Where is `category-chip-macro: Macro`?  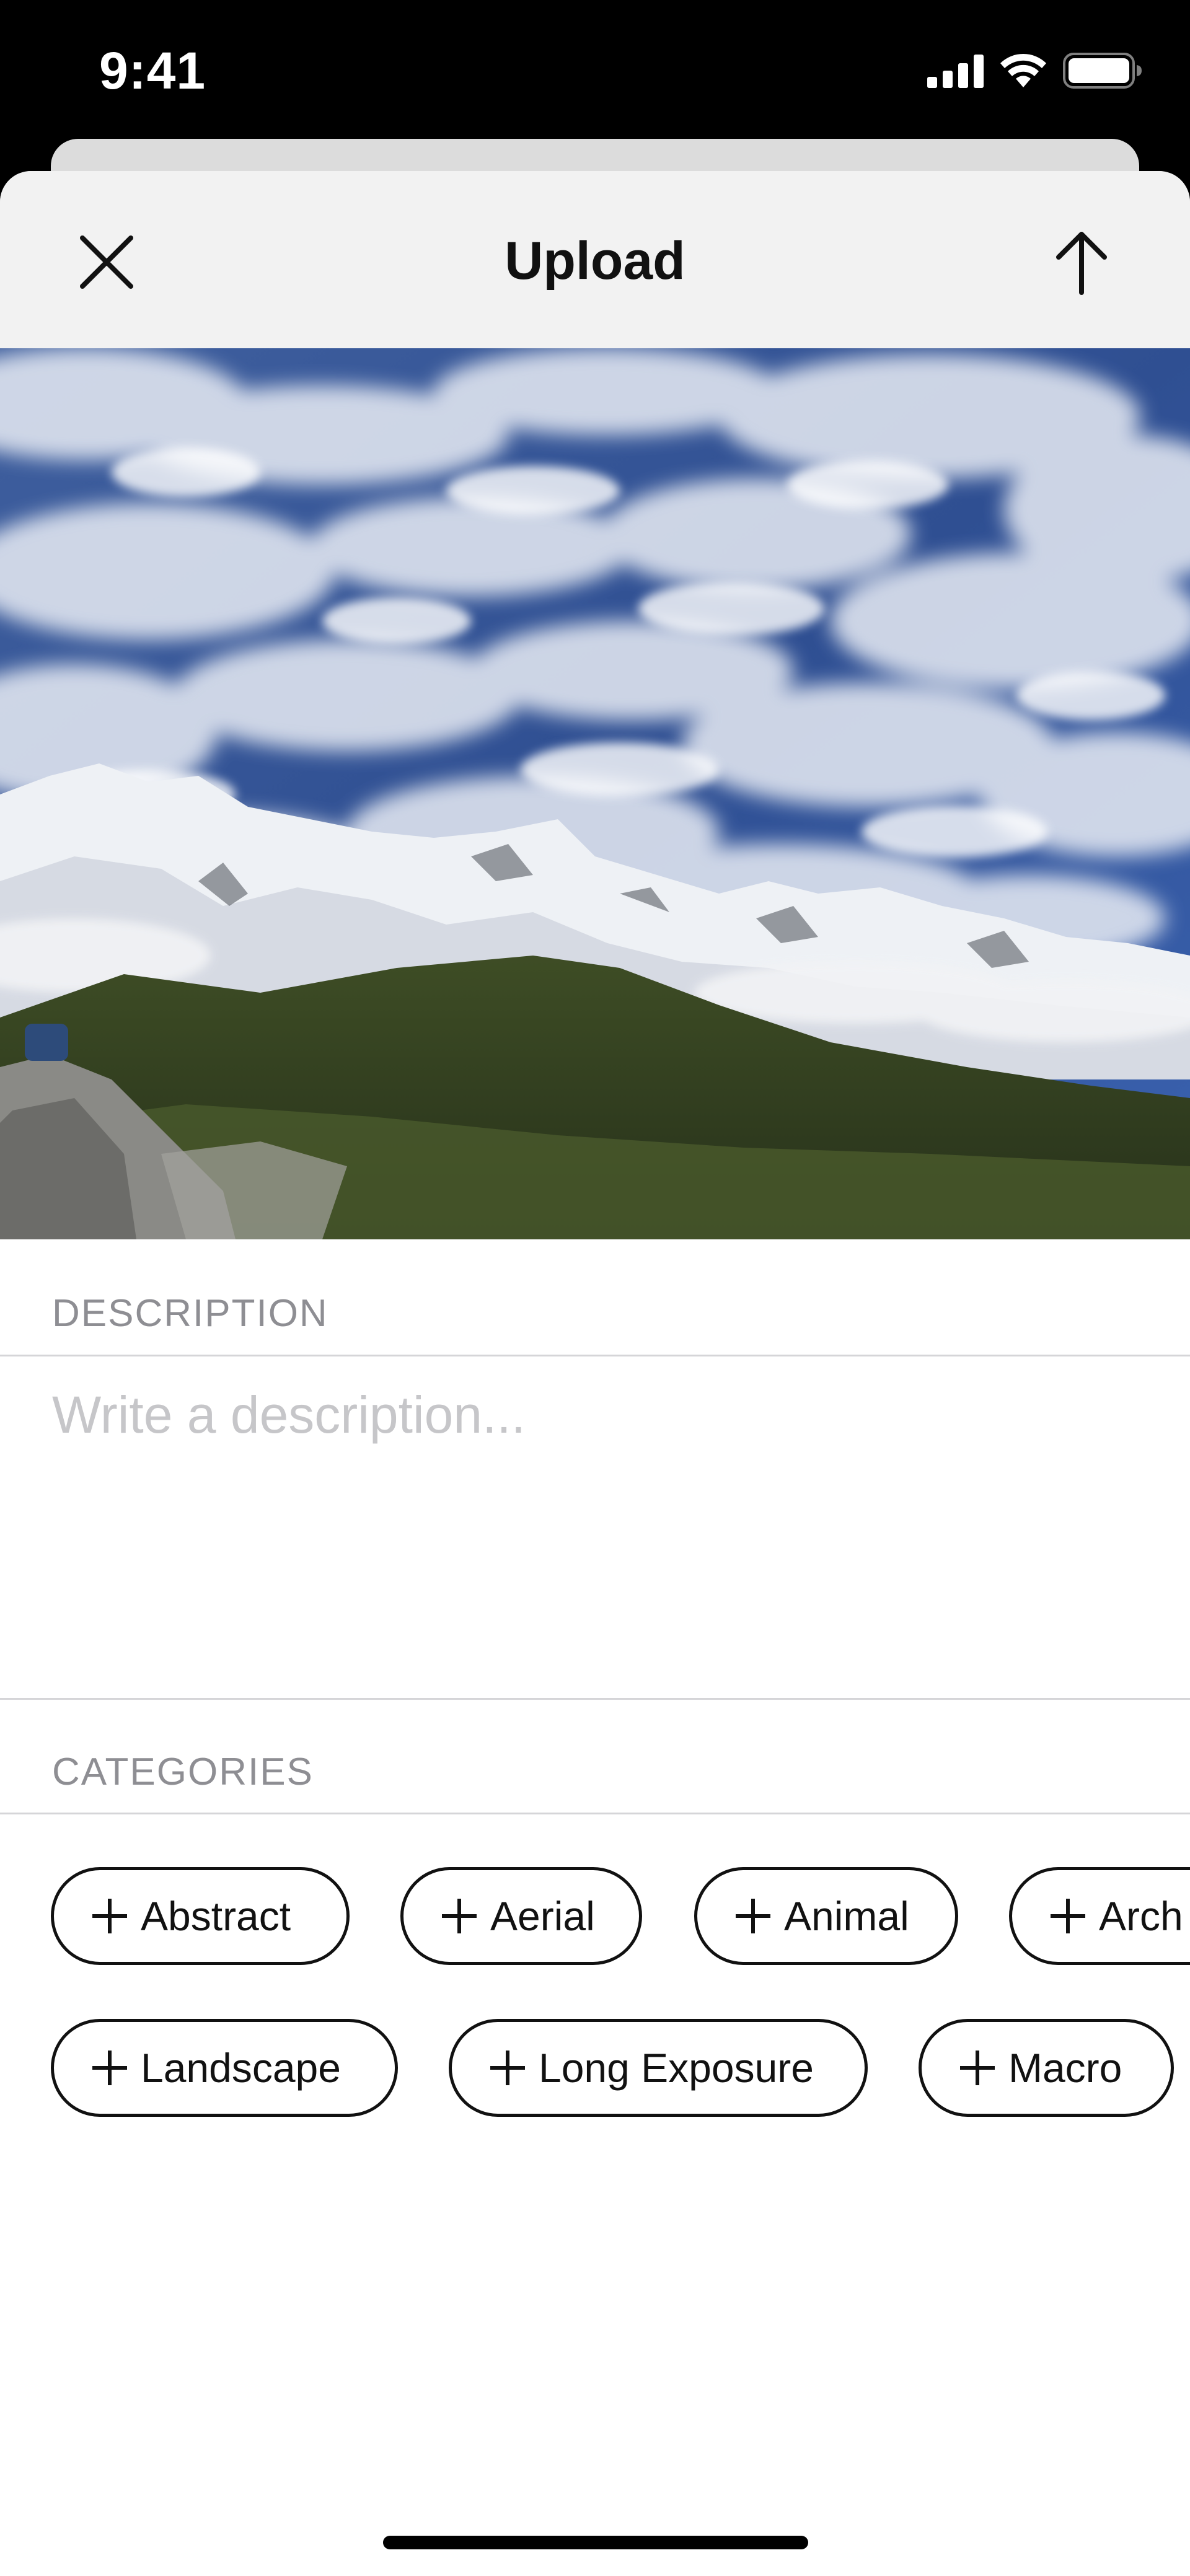
category-chip-macro: Macro is located at coordinates (1046, 2068).